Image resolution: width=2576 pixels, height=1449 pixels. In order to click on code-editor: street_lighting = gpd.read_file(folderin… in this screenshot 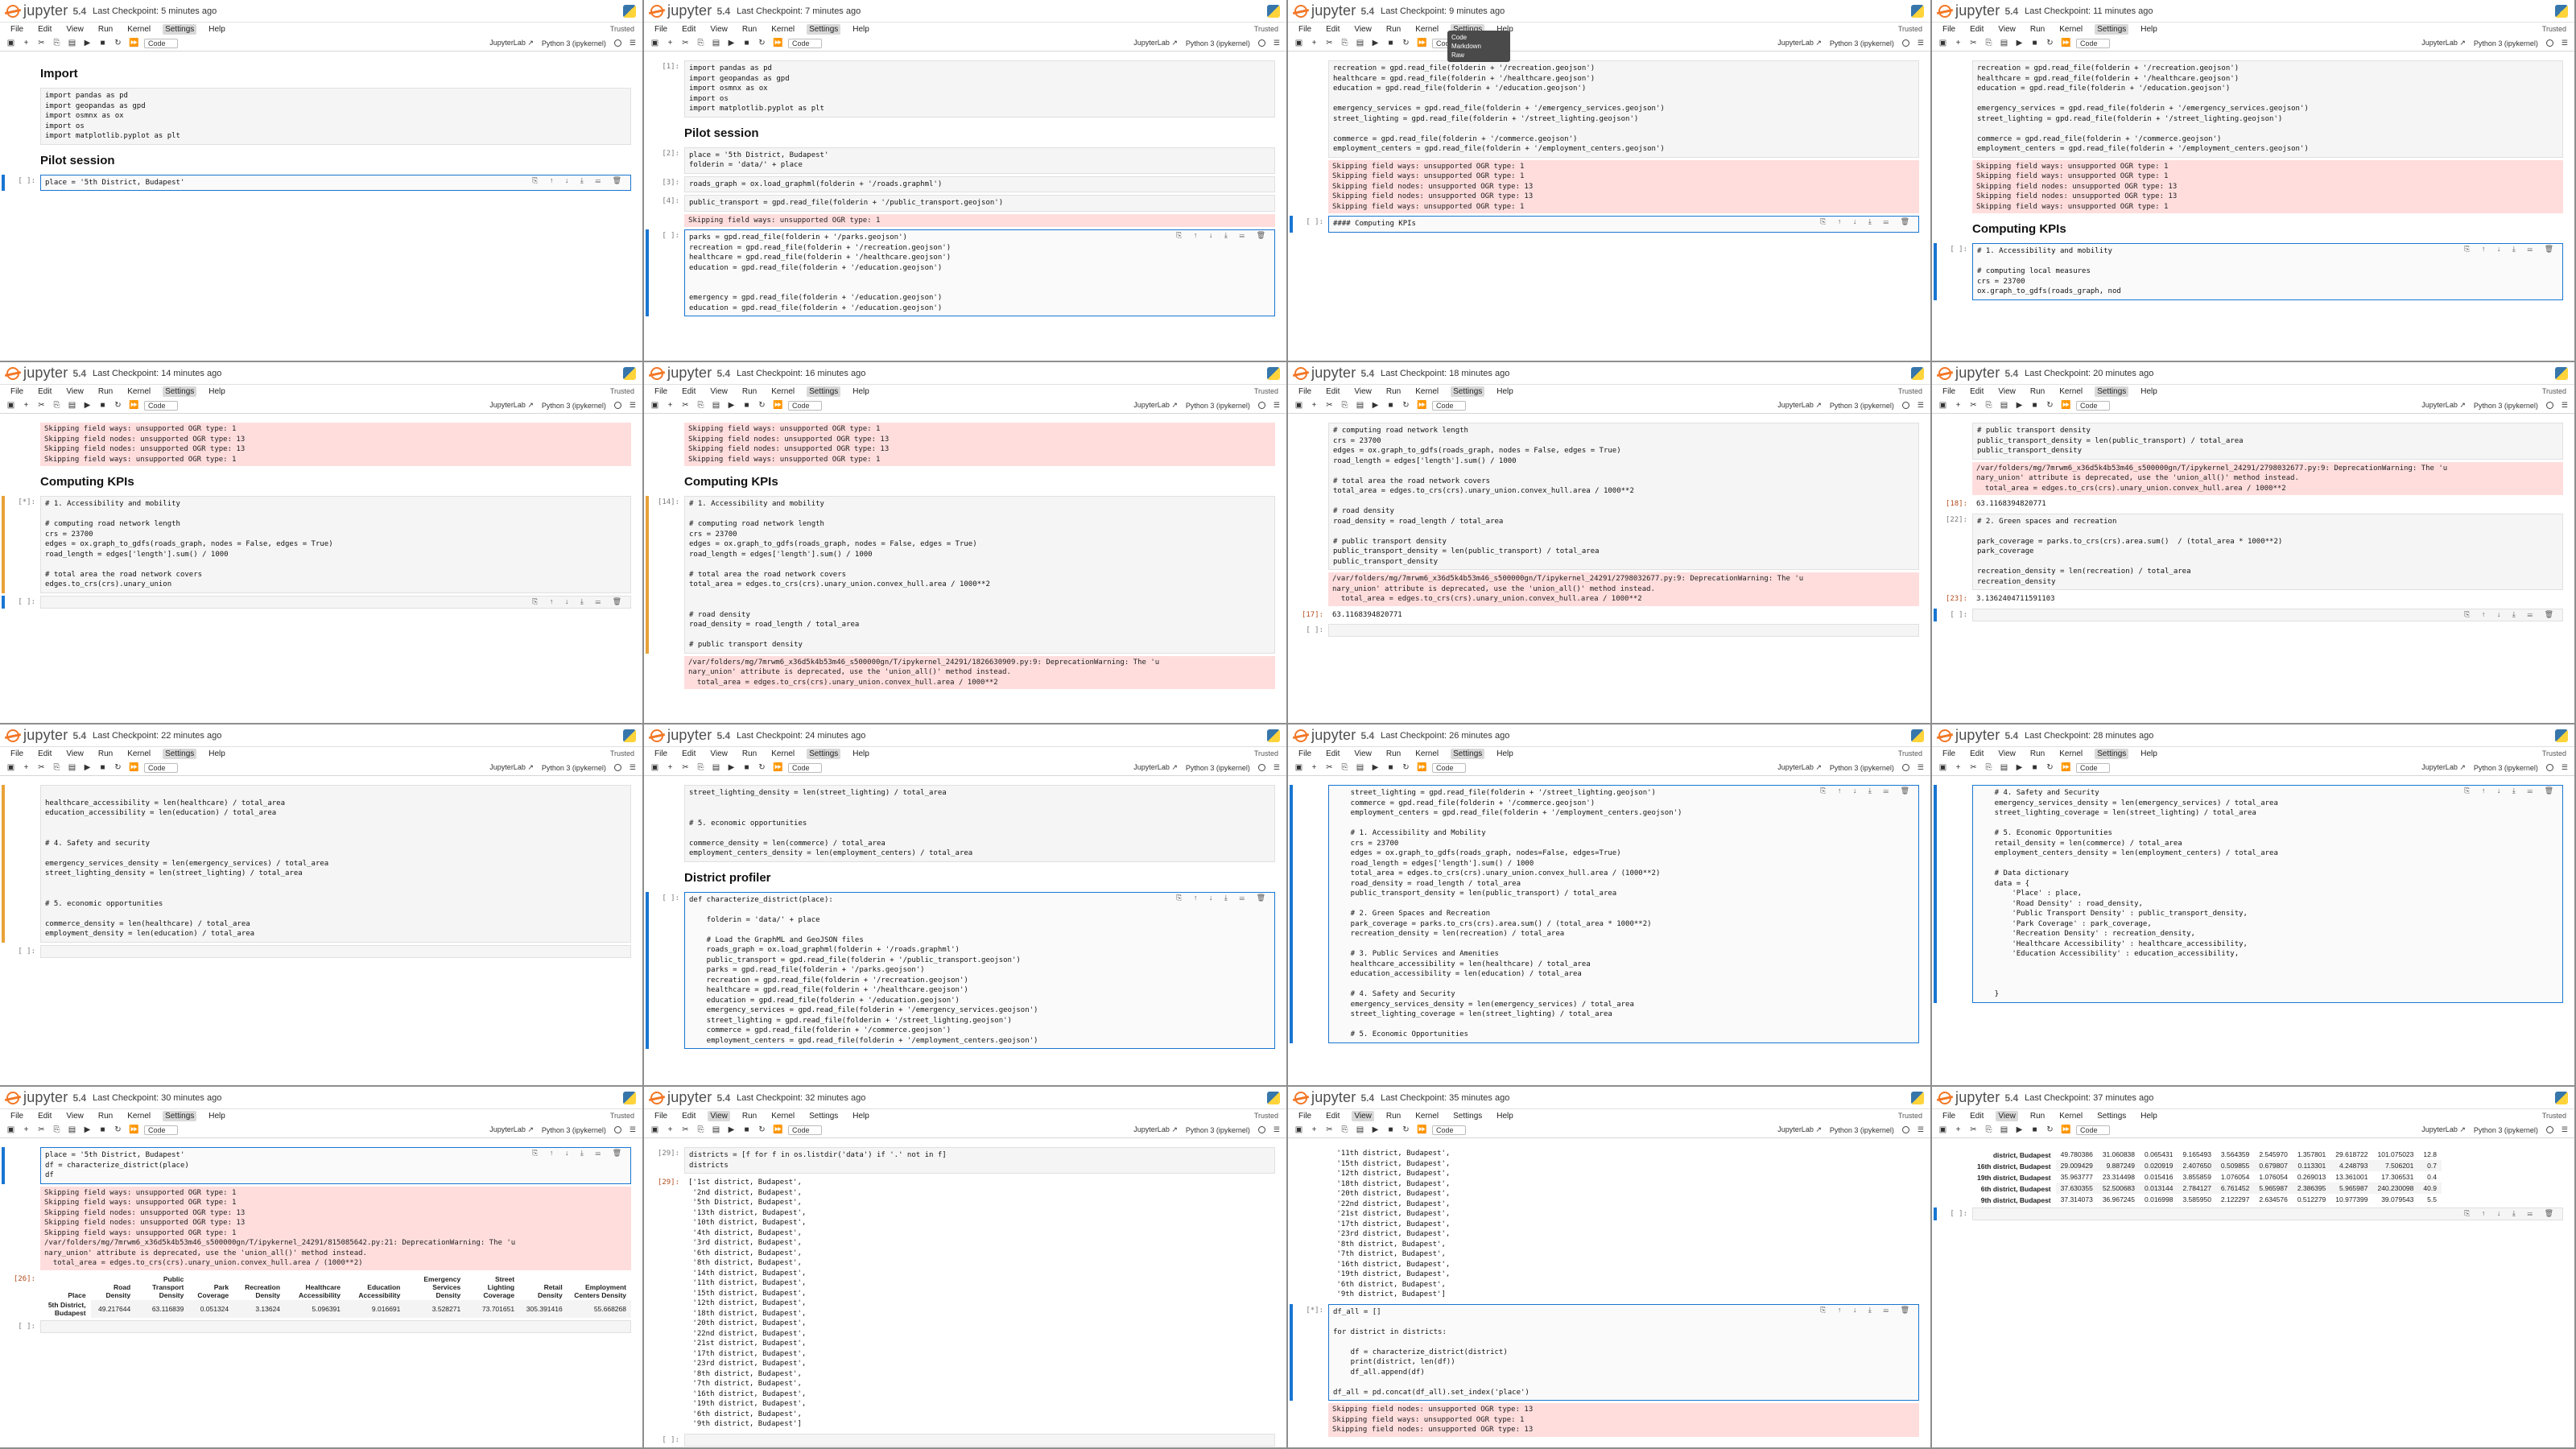, I will do `click(1623, 914)`.